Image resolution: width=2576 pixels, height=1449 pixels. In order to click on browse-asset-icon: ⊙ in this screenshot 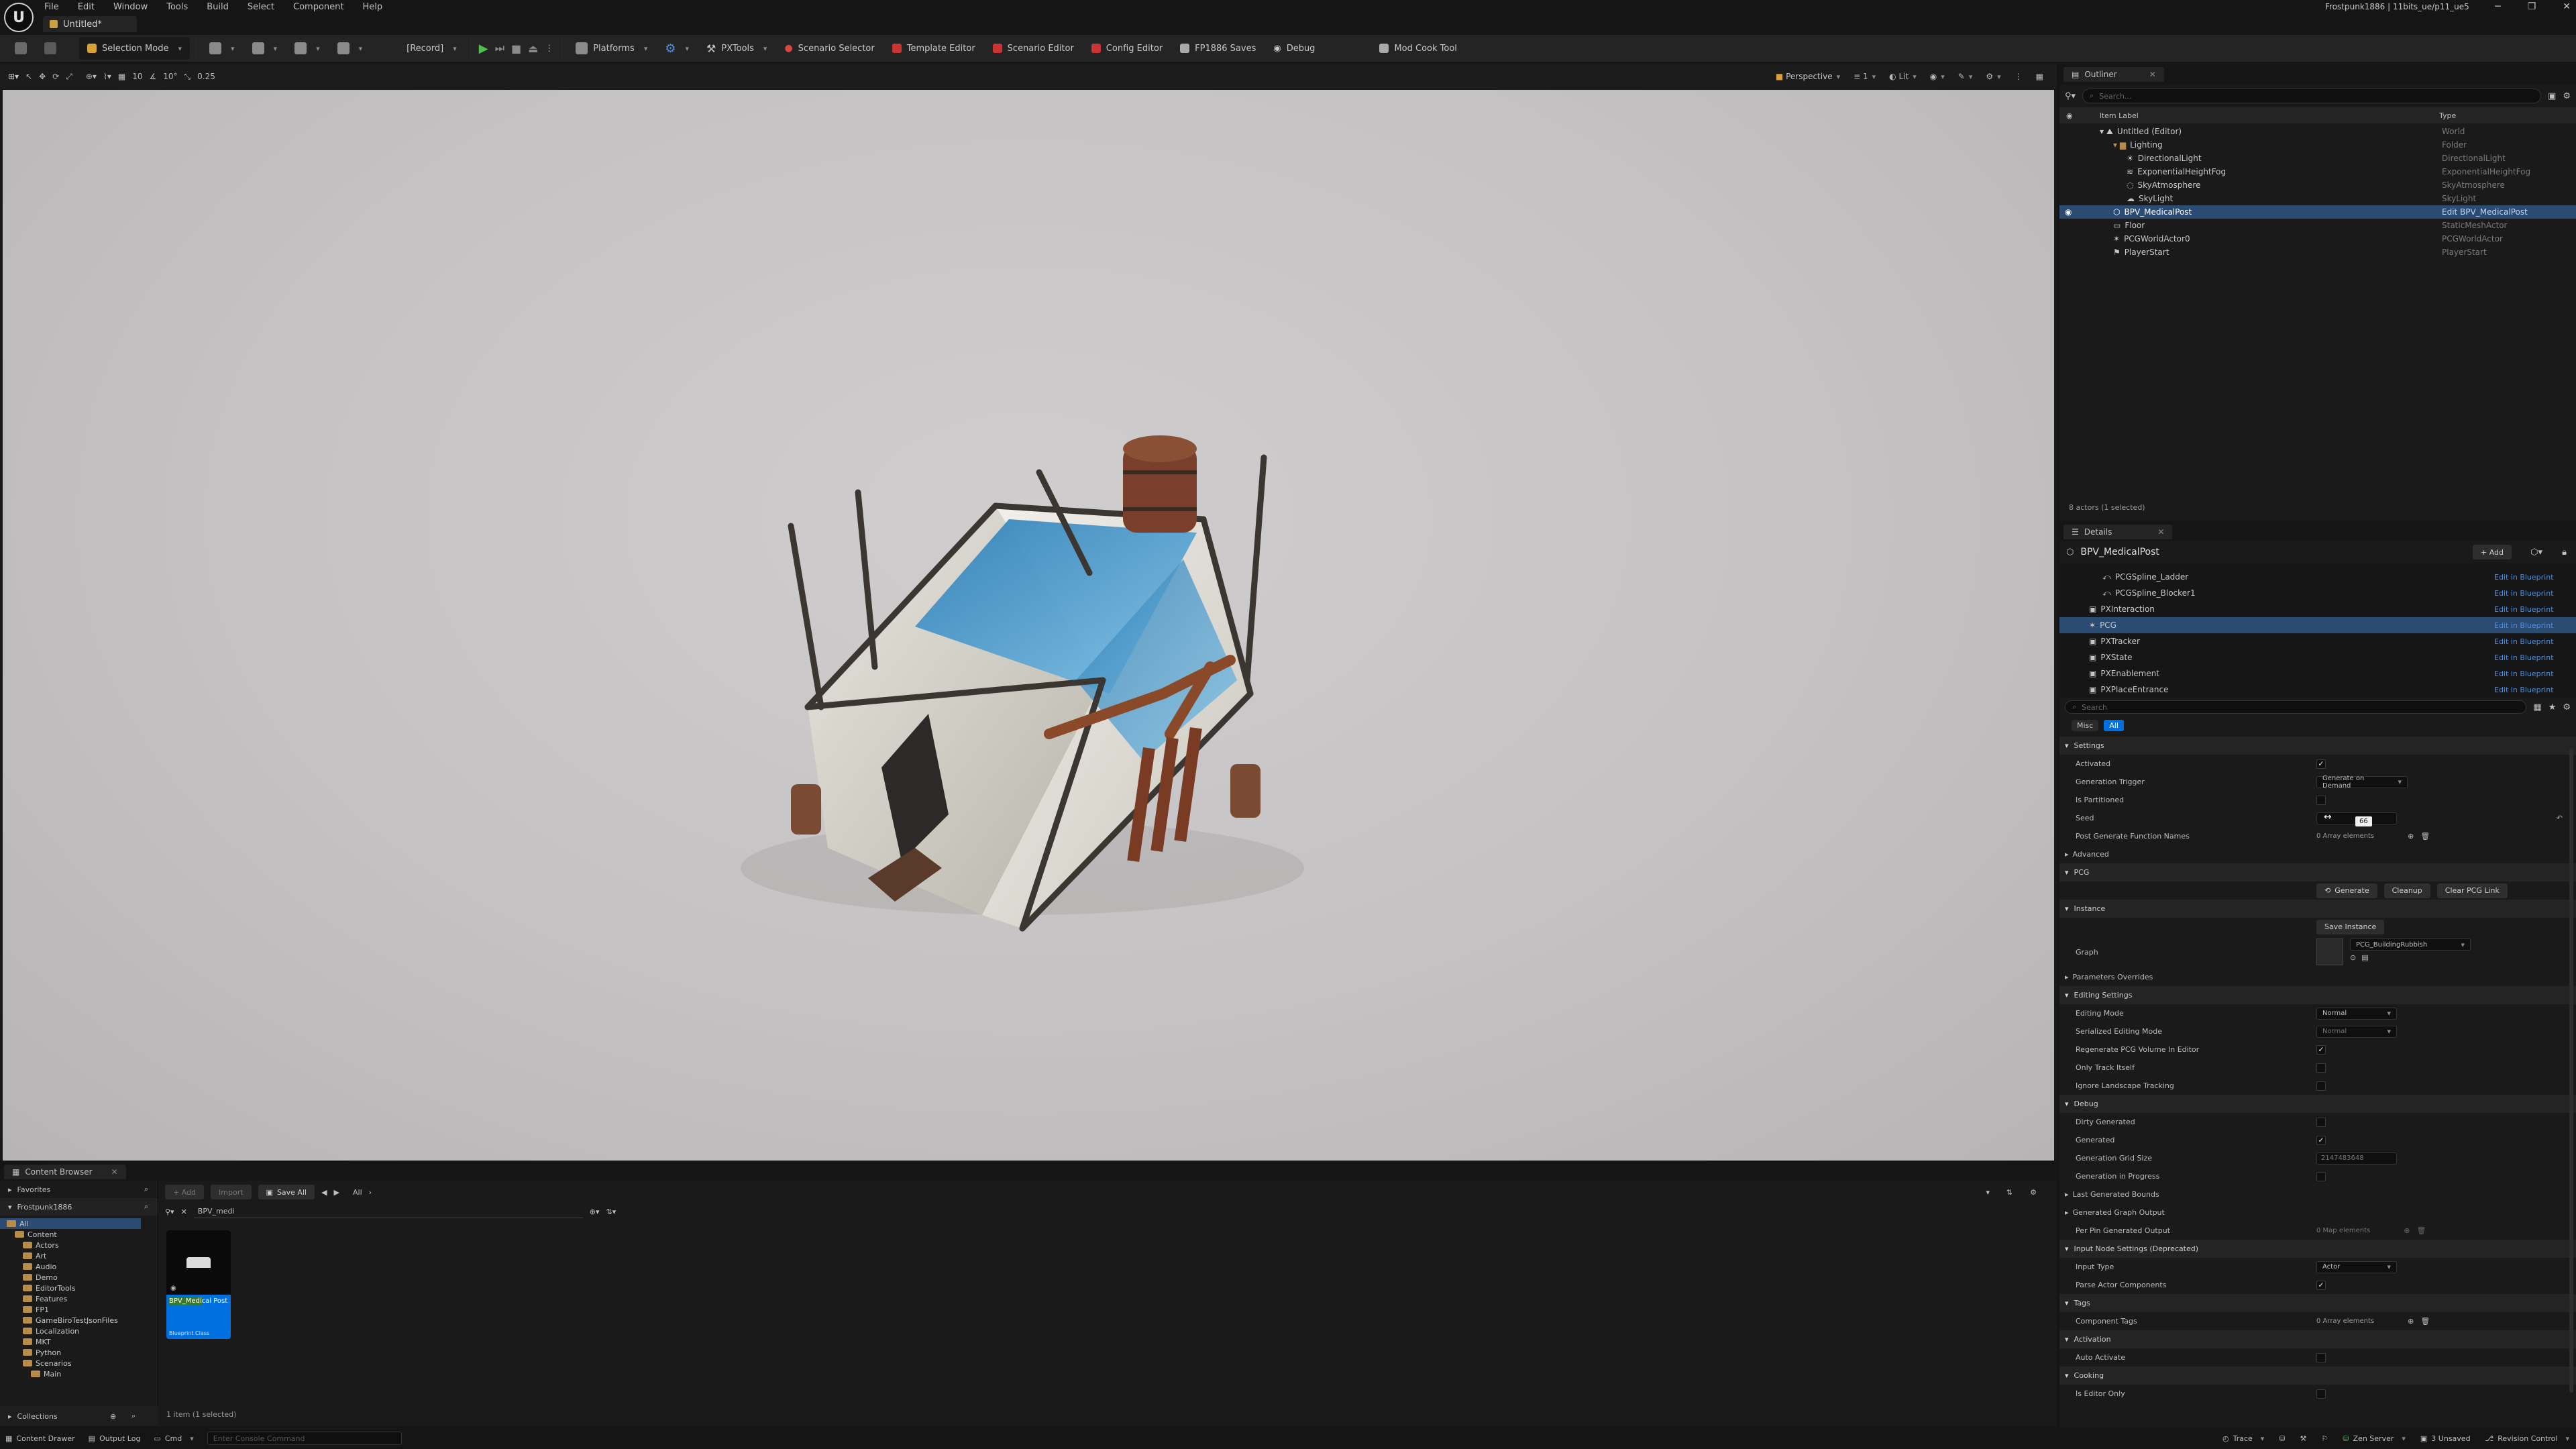, I will do `click(2353, 957)`.